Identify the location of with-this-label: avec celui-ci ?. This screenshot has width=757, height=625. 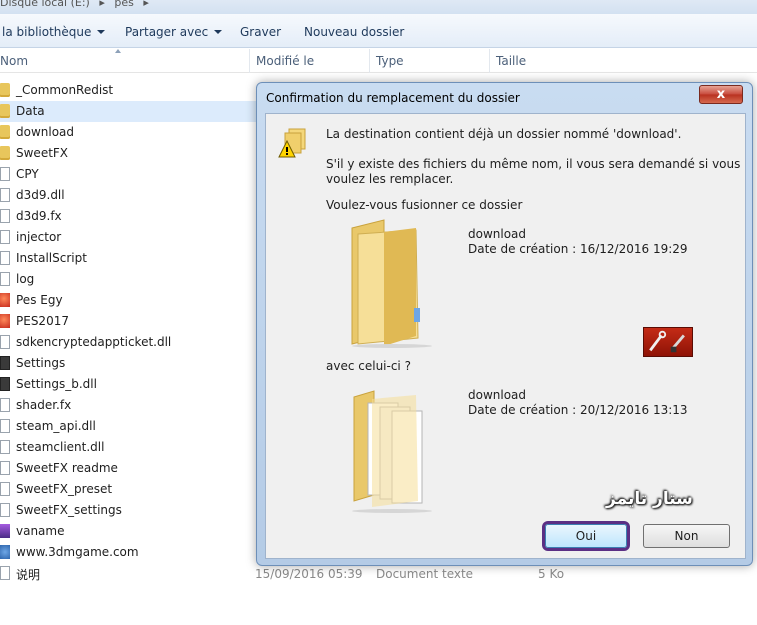
(368, 366).